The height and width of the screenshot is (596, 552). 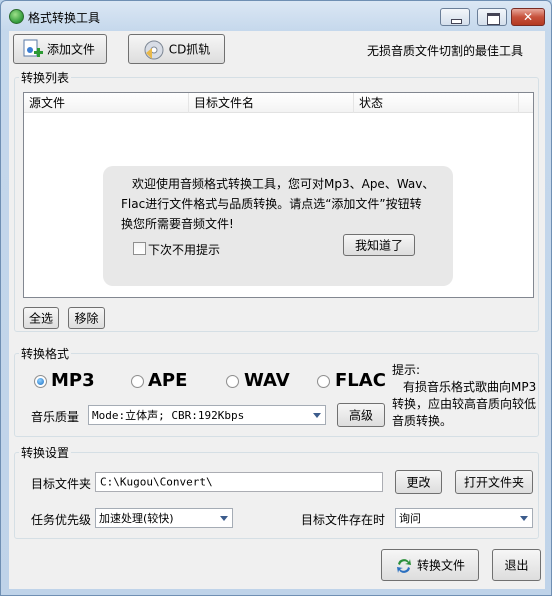 What do you see at coordinates (232, 381) in the screenshot?
I see `radio-wav` at bounding box center [232, 381].